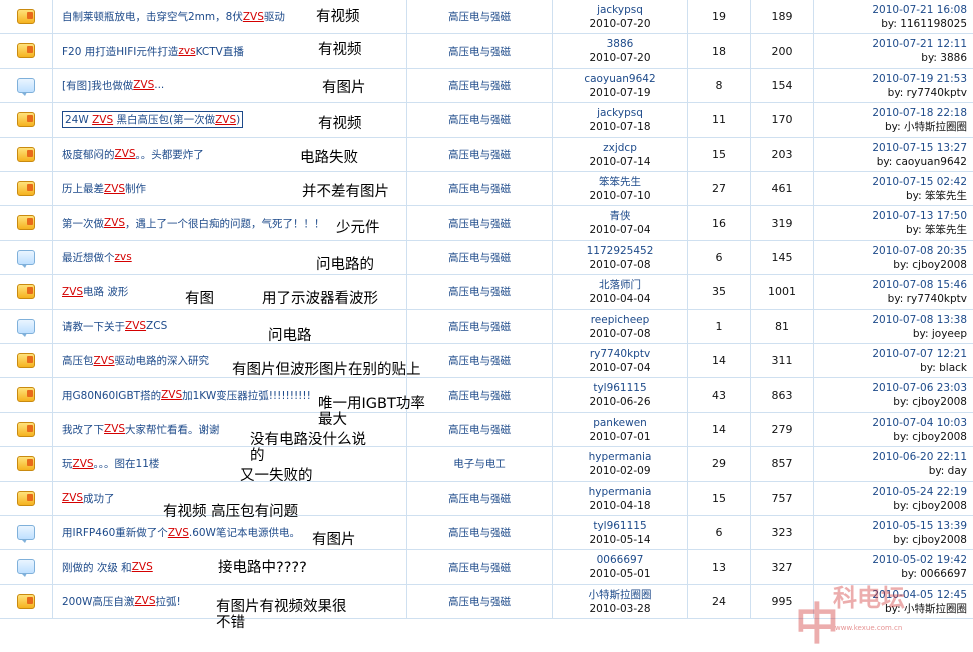 The image size is (973, 652). What do you see at coordinates (919, 423) in the screenshot?
I see `last-post-time-link: 2010-07-04 10:03` at bounding box center [919, 423].